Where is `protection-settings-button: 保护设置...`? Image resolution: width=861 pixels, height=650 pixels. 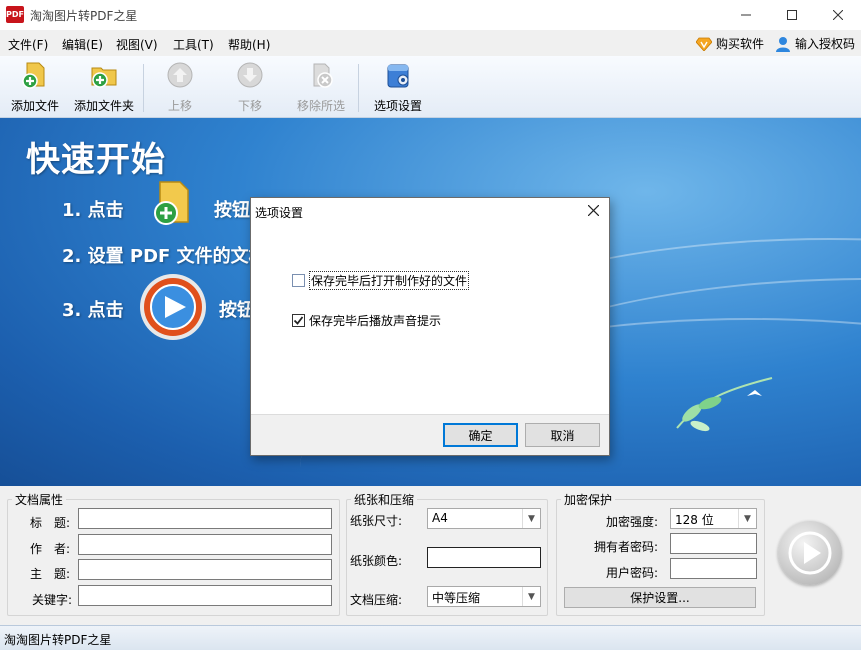 protection-settings-button: 保护设置... is located at coordinates (660, 597).